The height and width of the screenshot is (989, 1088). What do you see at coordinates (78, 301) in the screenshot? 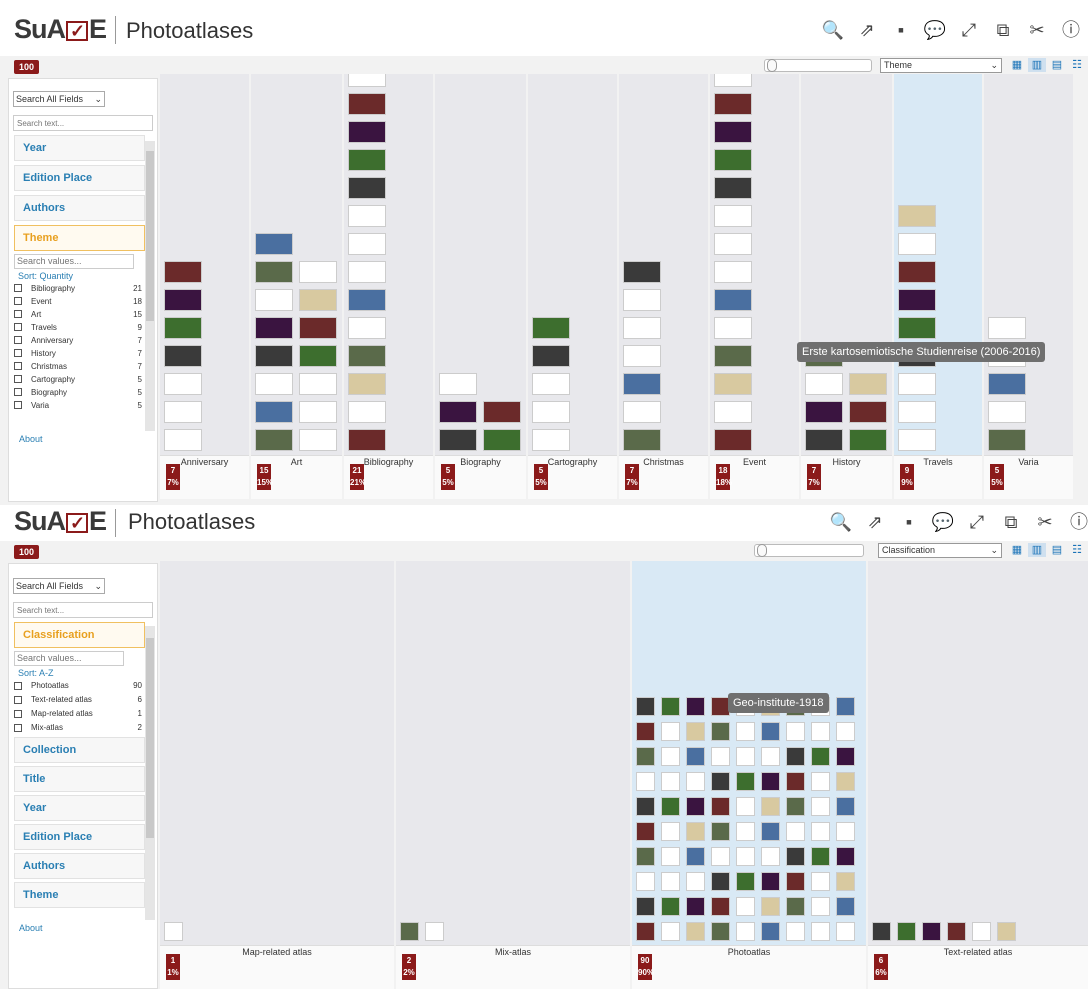
I see `facet-value-row: Event 18` at bounding box center [78, 301].